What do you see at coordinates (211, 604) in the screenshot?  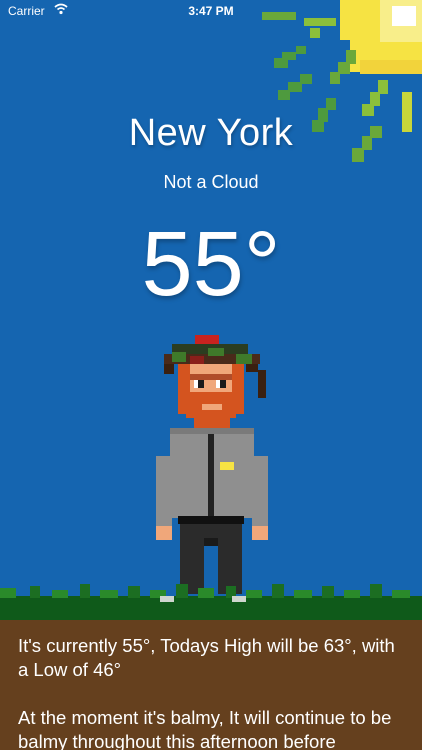 I see `grass-strip` at bounding box center [211, 604].